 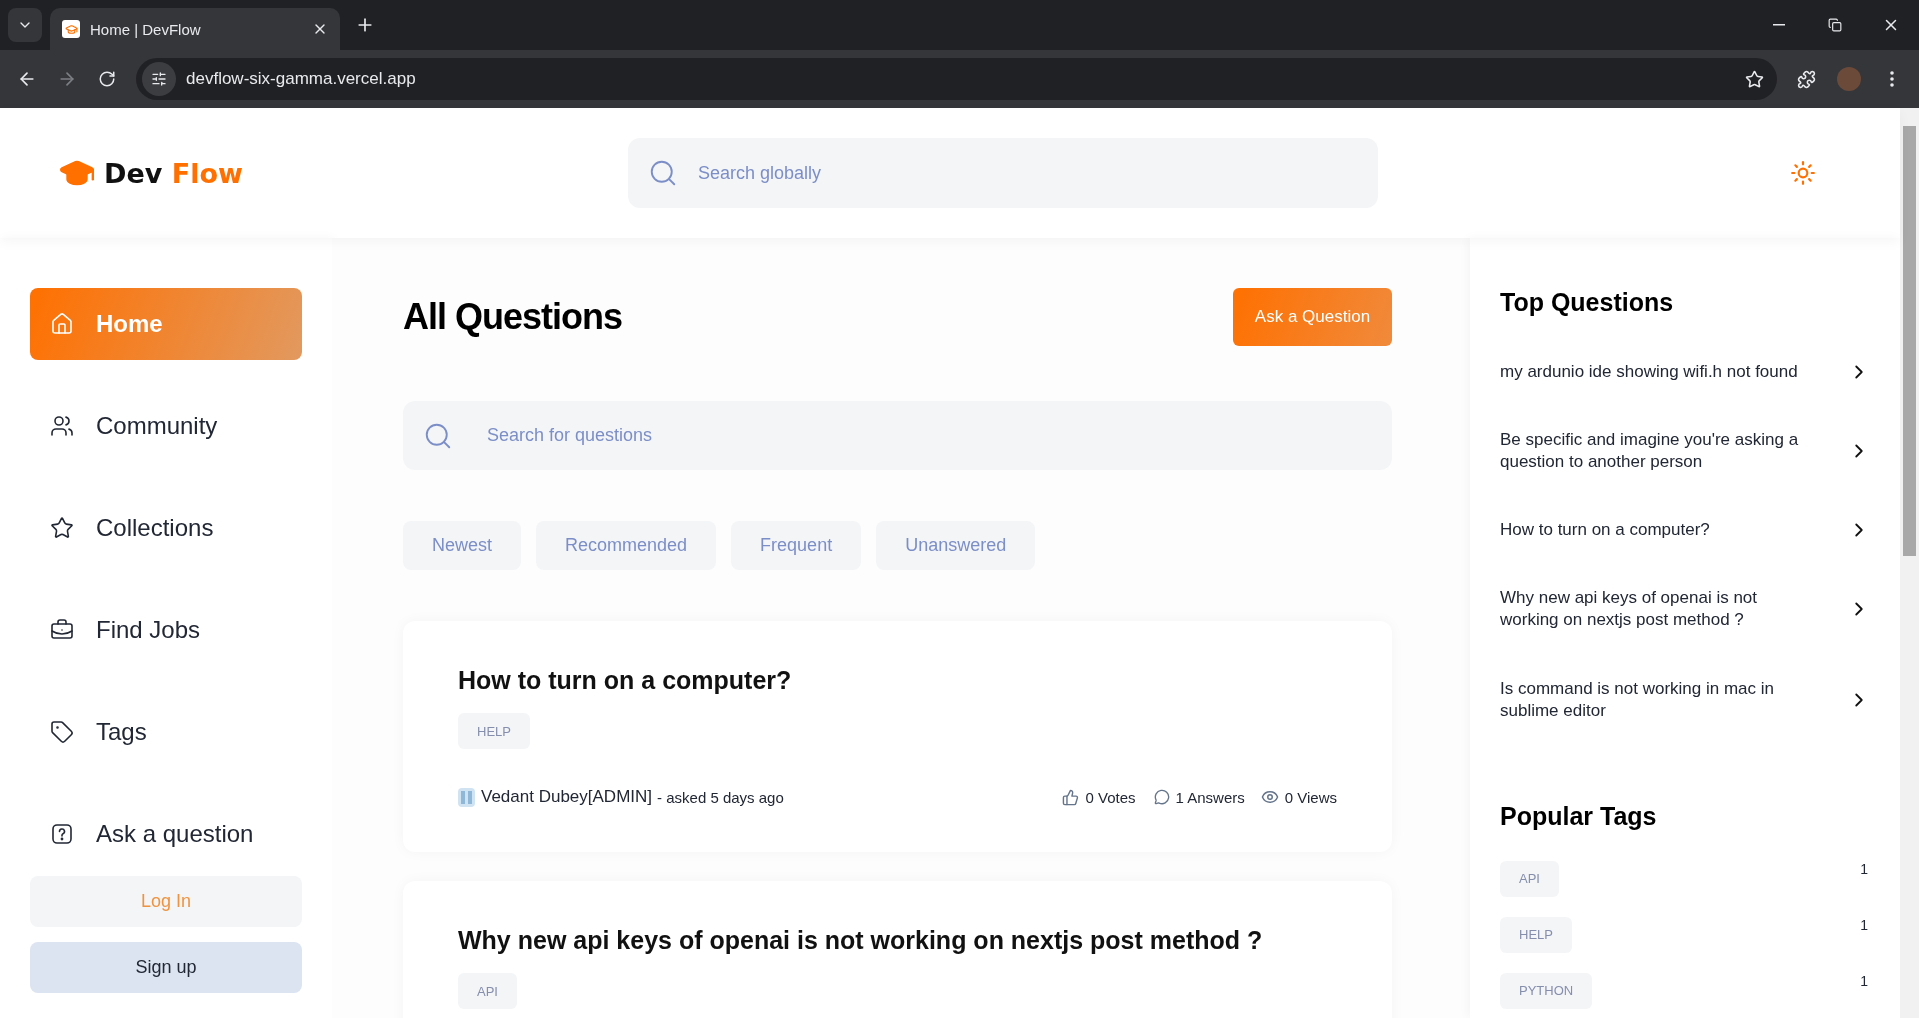 What do you see at coordinates (1892, 79) in the screenshot?
I see `menu-icon` at bounding box center [1892, 79].